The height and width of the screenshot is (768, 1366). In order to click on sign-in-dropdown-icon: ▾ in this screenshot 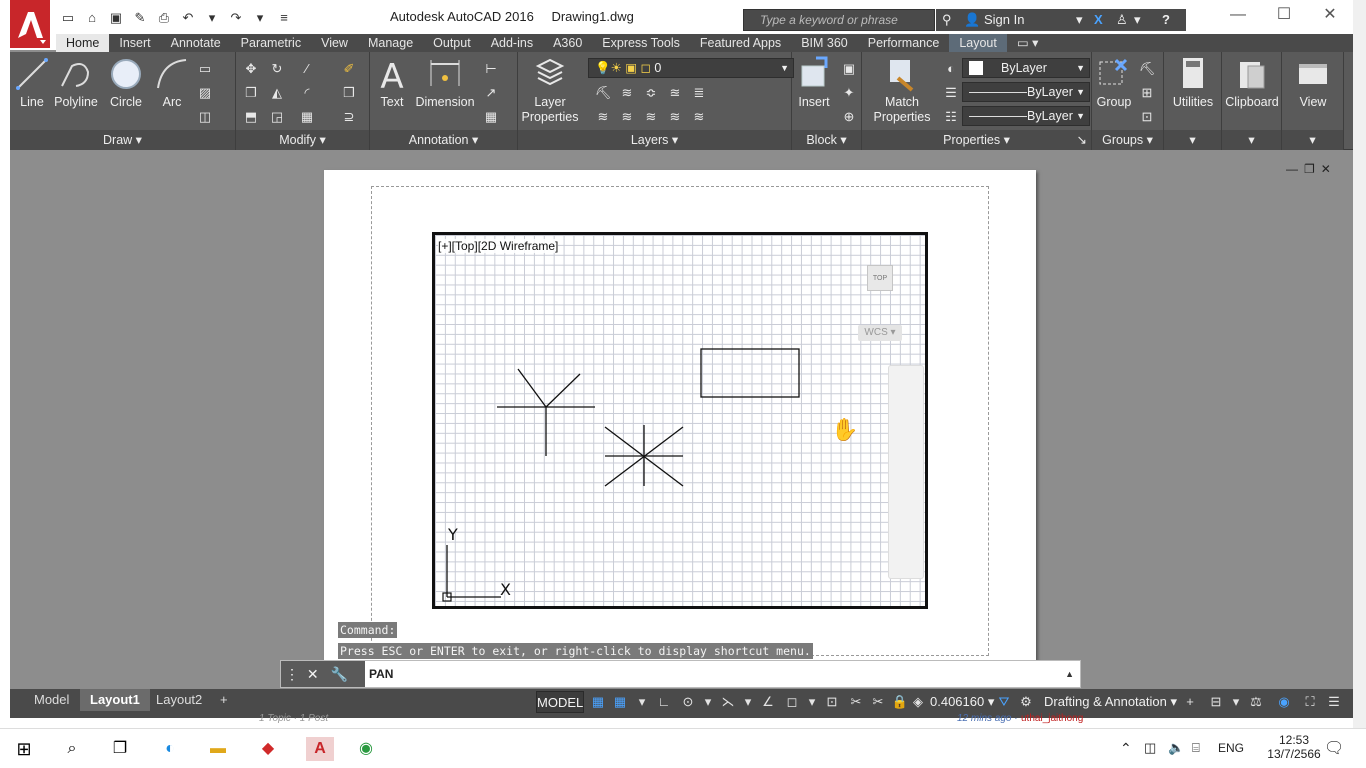, I will do `click(1079, 20)`.